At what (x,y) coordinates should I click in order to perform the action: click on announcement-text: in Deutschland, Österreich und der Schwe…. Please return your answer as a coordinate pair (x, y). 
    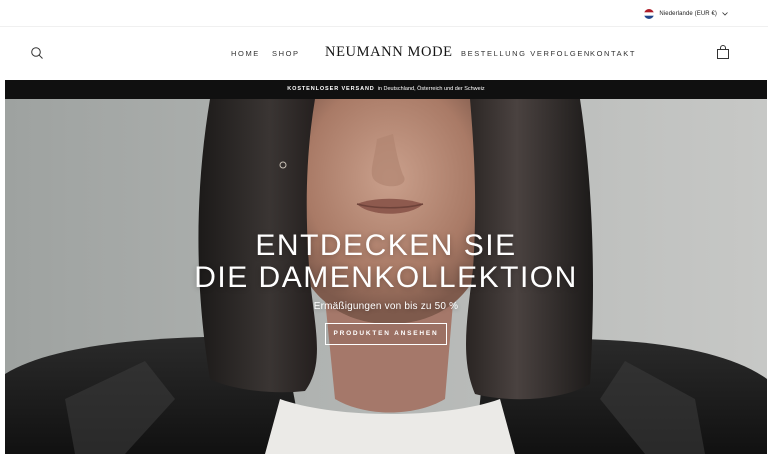
    Looking at the image, I should click on (431, 89).